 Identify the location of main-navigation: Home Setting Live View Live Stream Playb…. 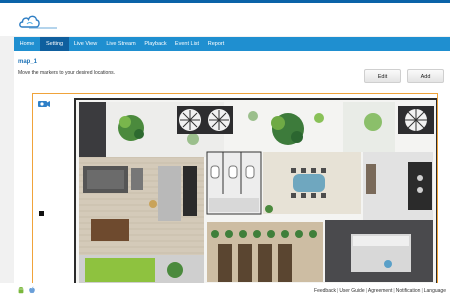
(232, 44).